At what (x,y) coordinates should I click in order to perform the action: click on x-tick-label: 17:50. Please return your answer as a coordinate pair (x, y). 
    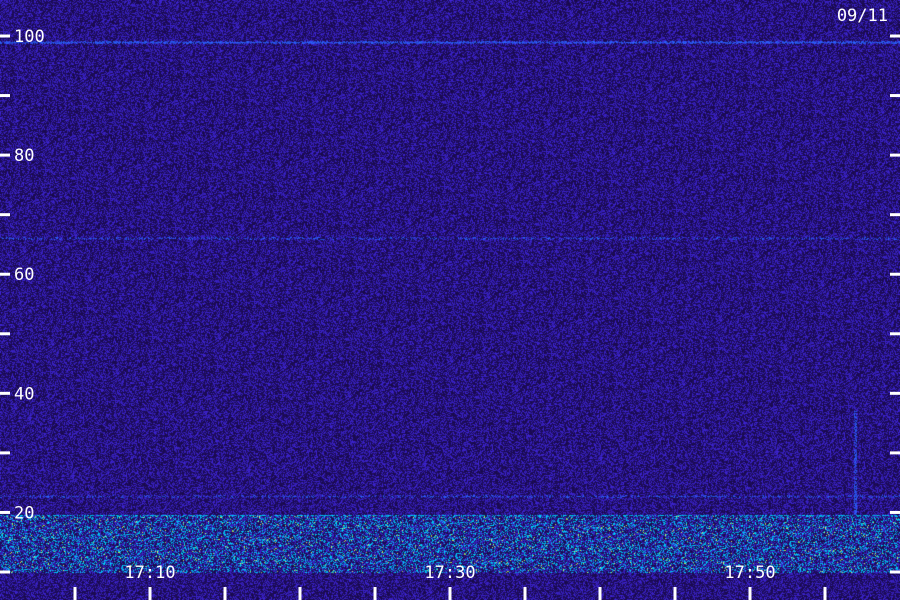
    Looking at the image, I should click on (749, 573).